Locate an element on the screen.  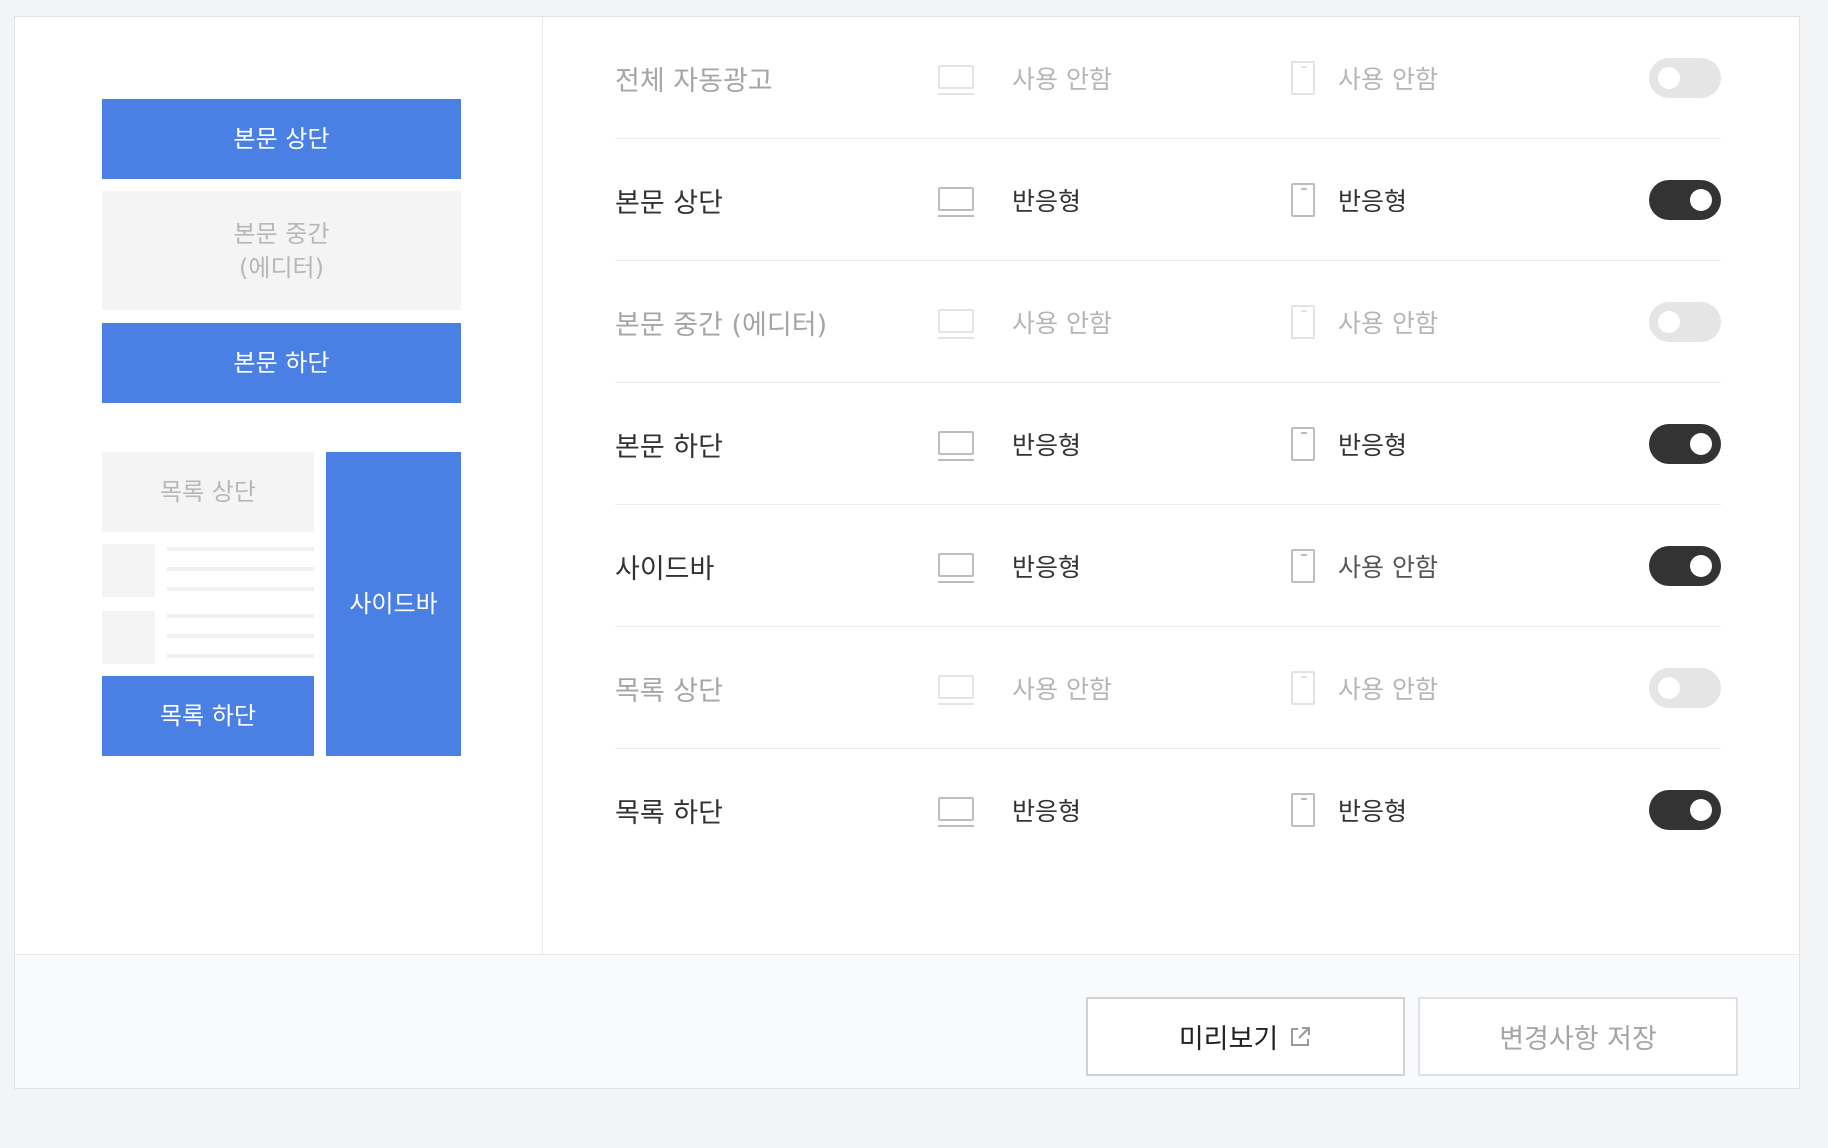
preview-body-middle-sublabel: (에디터) is located at coordinates (281, 267).